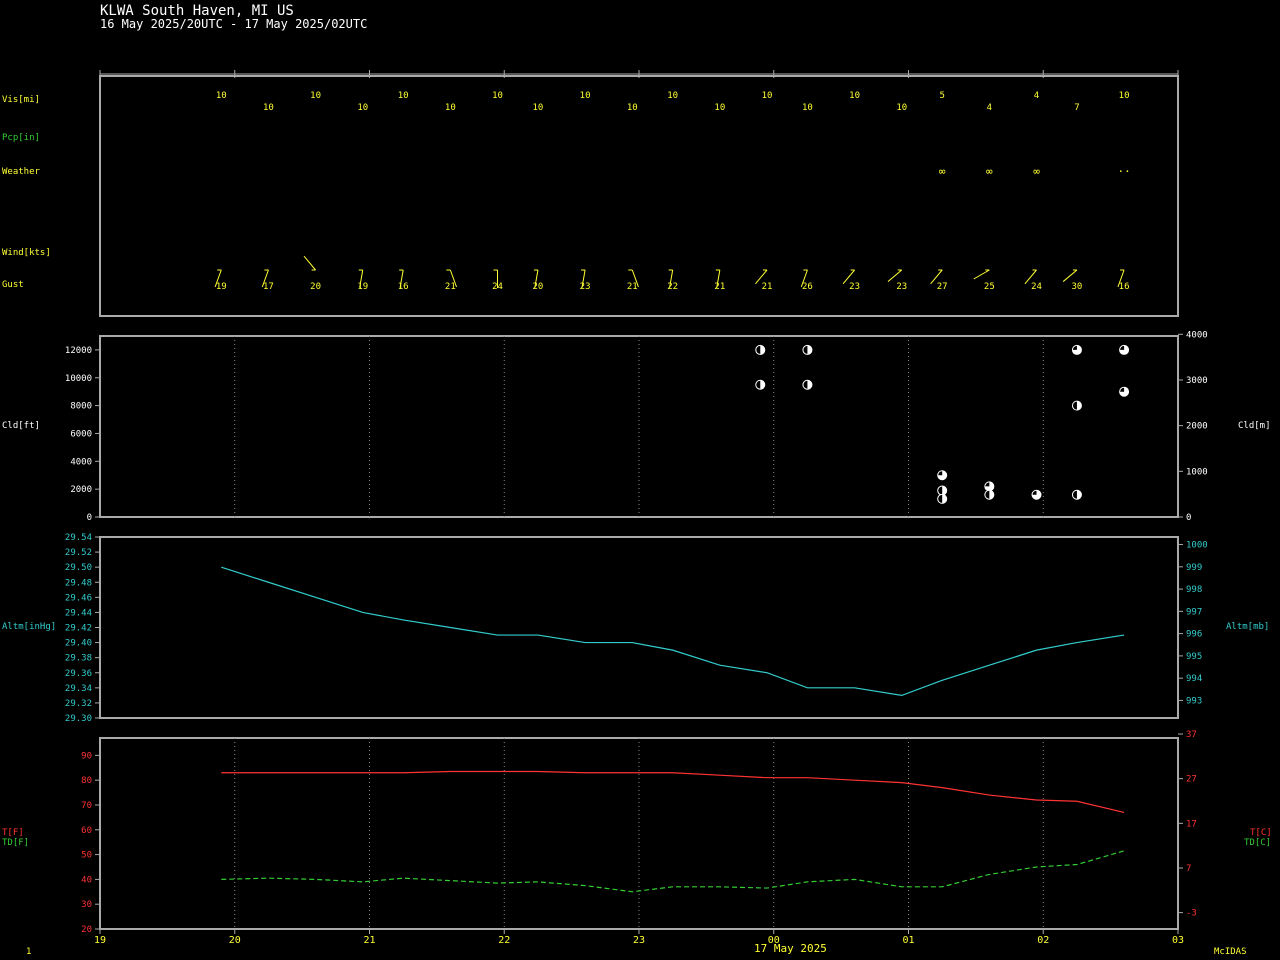 This screenshot has height=960, width=1280. I want to click on gust-value: 25, so click(989, 287).